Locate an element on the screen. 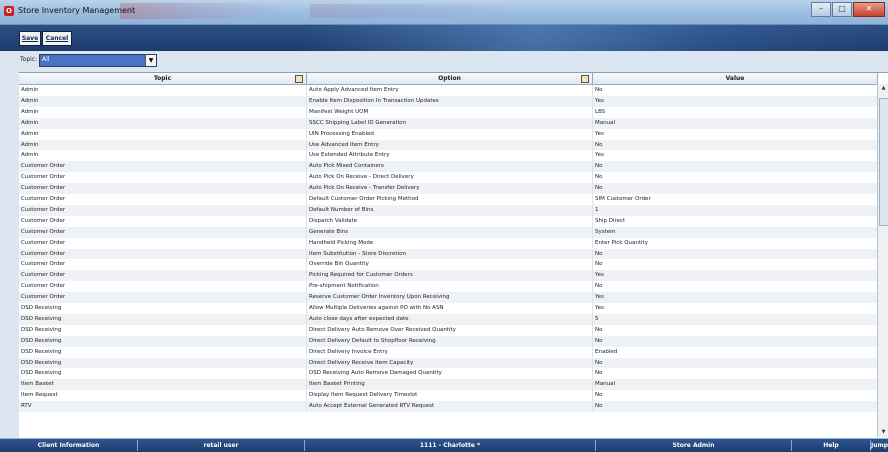 Image resolution: width=888 pixels, height=452 pixels. table-row: Customer Order Default Number of Bins 1 is located at coordinates (448, 210).